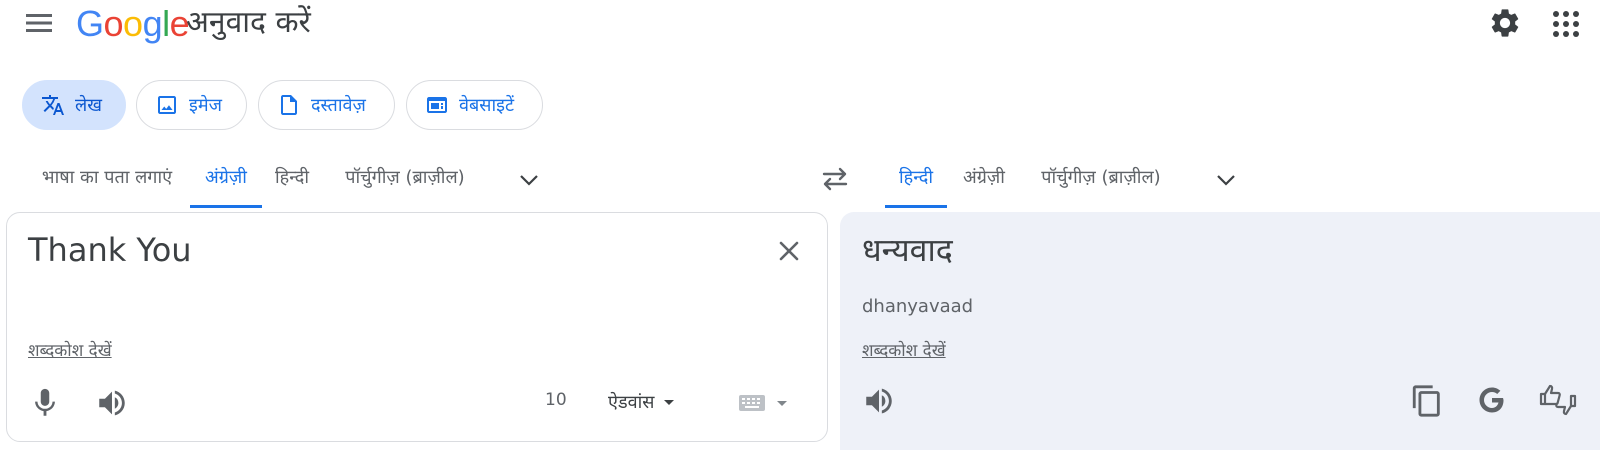 This screenshot has height=450, width=1600. What do you see at coordinates (88, 105) in the screenshot?
I see `mode-text-label: लेख` at bounding box center [88, 105].